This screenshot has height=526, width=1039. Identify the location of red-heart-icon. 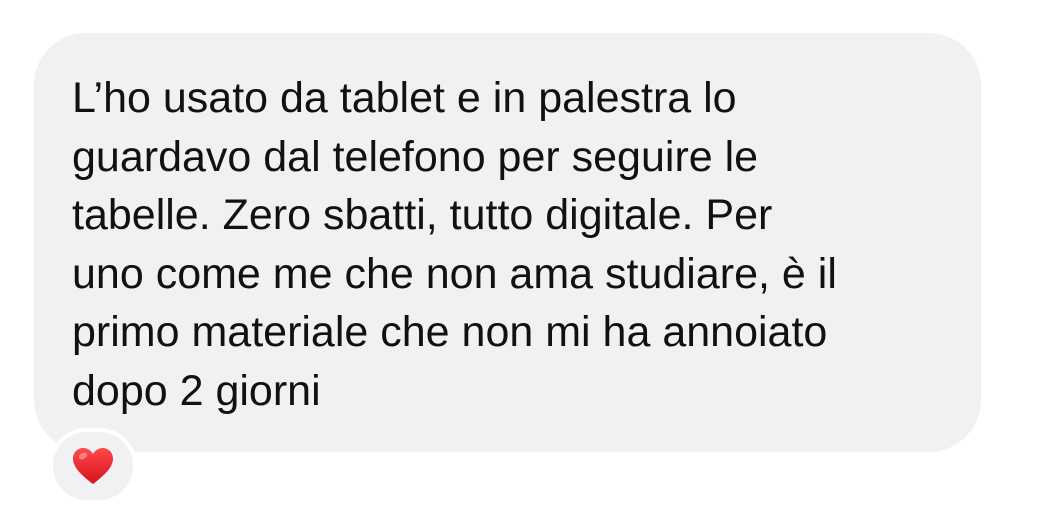
(93, 466).